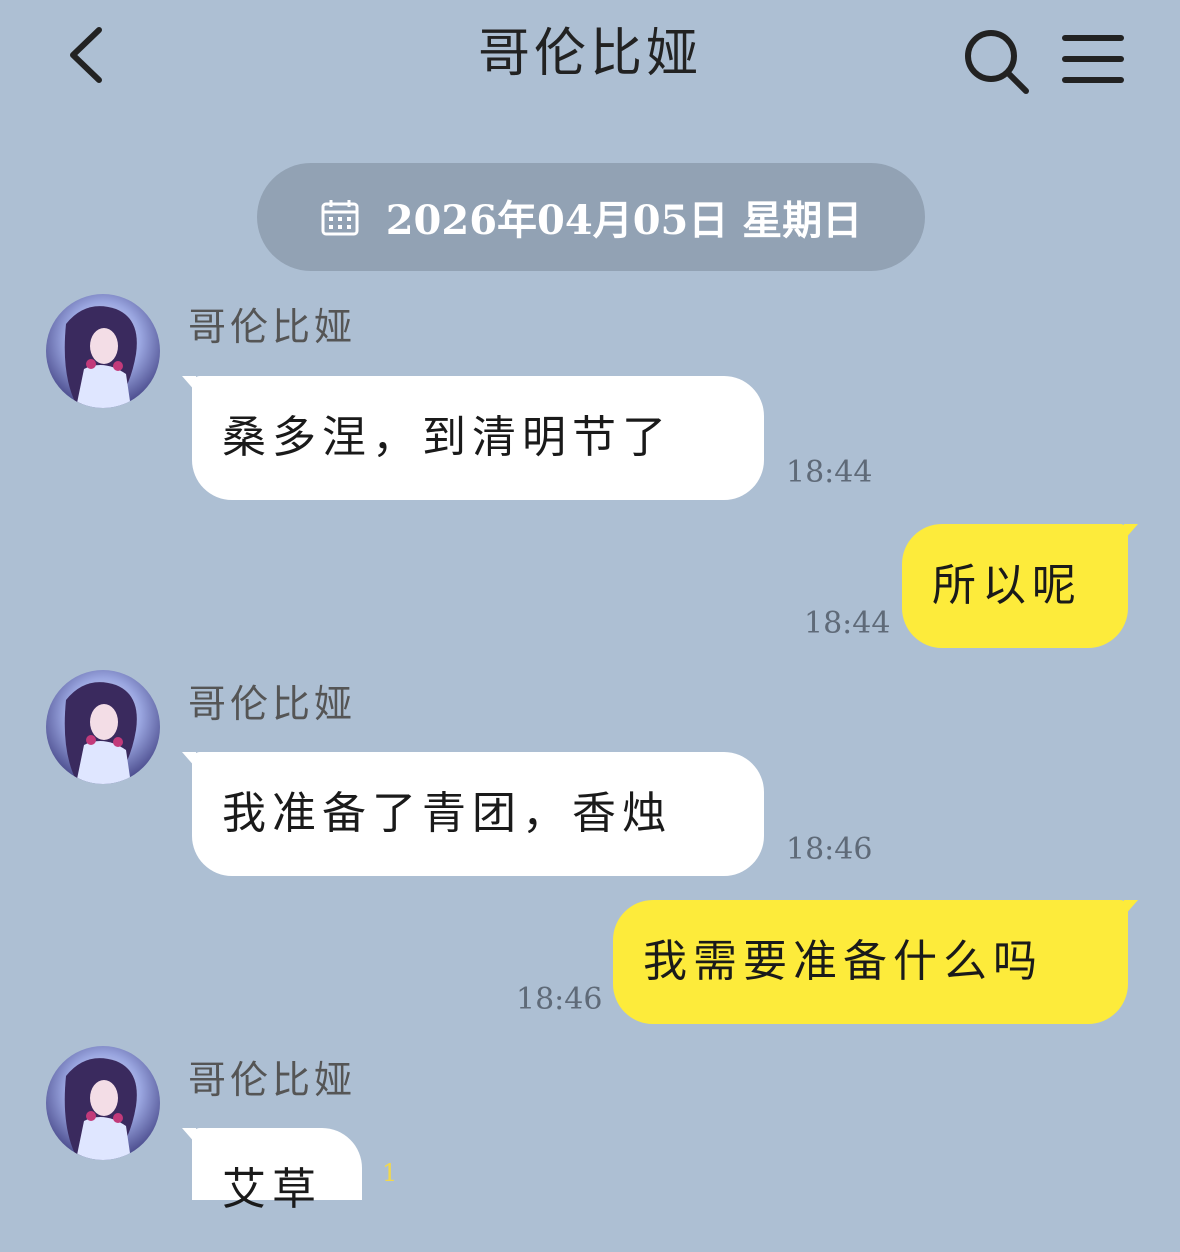  I want to click on date-text: 2026年04月05日 星期日, so click(624, 220).